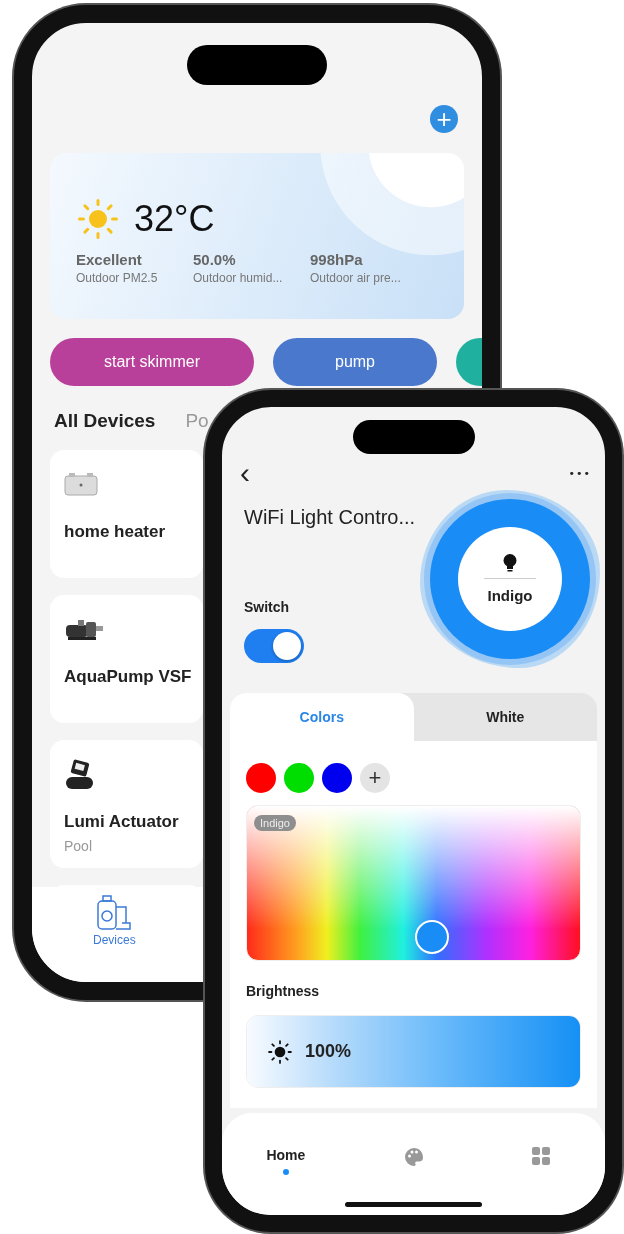  Describe the element at coordinates (355, 362) in the screenshot. I see `scene-button: pump` at that location.